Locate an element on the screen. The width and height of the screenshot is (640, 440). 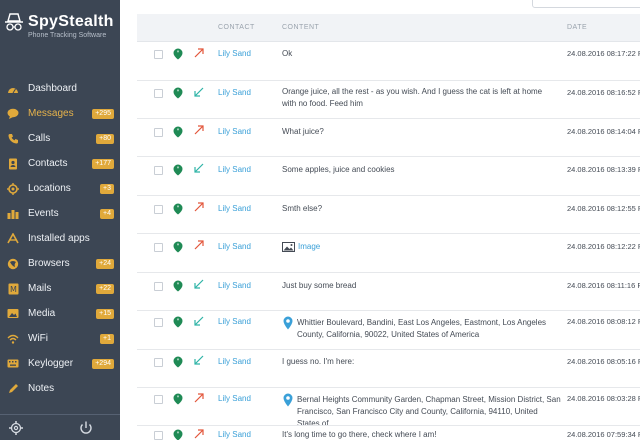
sidebar-footer is located at coordinates (60, 427).